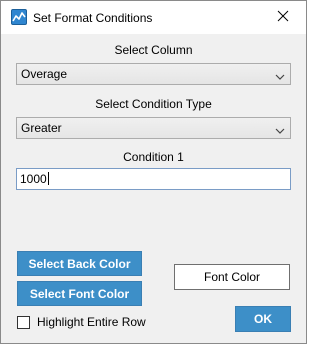 The height and width of the screenshot is (344, 320). What do you see at coordinates (153, 74) in the screenshot?
I see `column-select: Overage` at bounding box center [153, 74].